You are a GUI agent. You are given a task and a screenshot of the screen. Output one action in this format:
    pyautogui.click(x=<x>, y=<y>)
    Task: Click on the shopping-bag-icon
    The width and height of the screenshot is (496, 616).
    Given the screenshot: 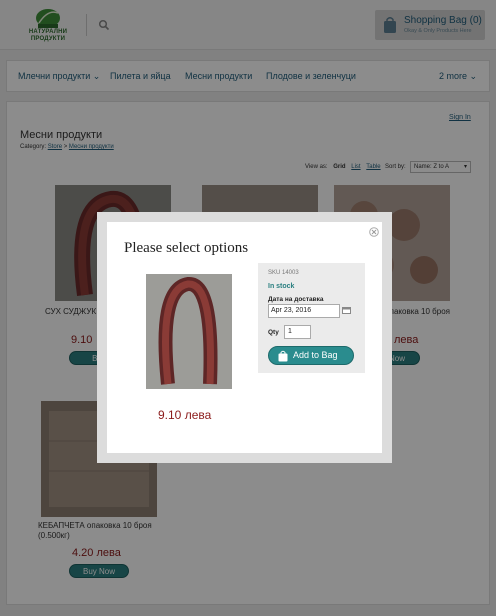 What is the action you would take?
    pyautogui.click(x=283, y=356)
    